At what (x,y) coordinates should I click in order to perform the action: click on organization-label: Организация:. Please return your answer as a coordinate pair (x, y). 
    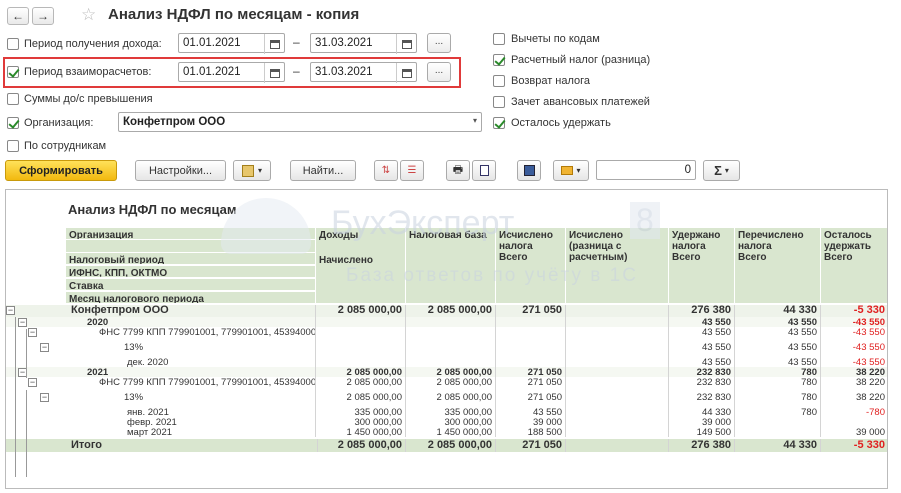
    Looking at the image, I should click on (59, 123).